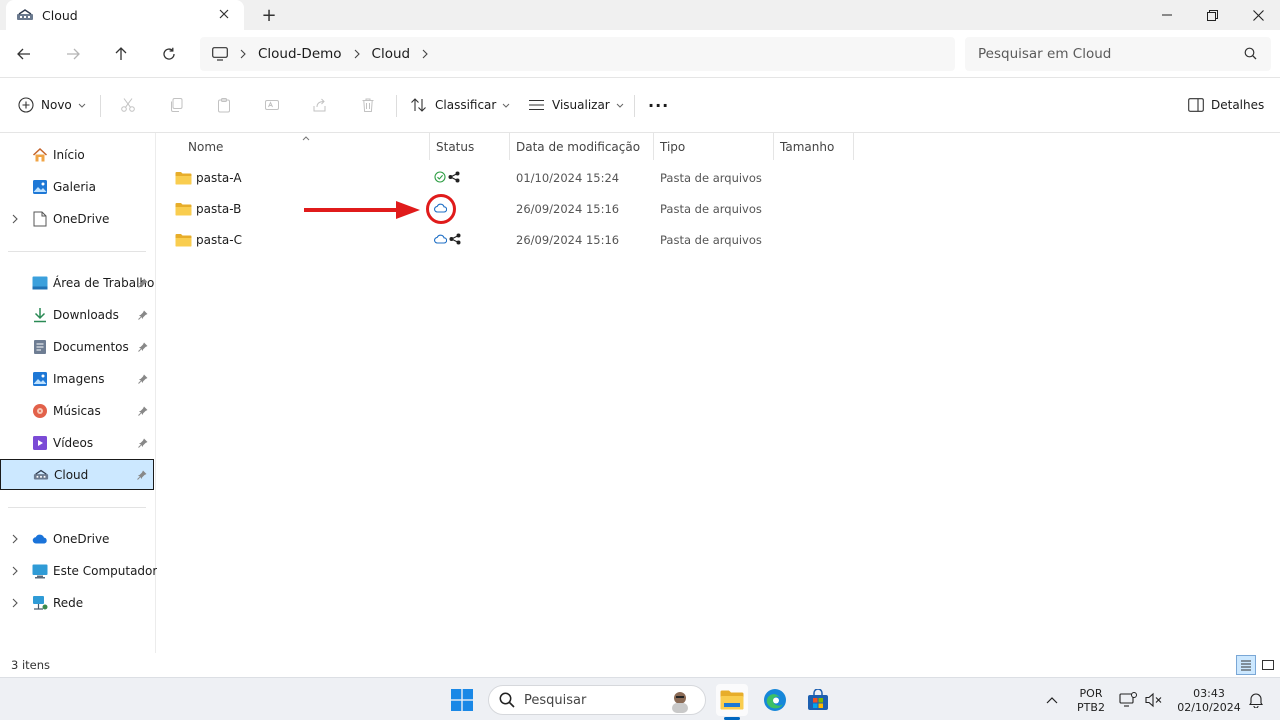  I want to click on clock-date: 02/10/2024, so click(1209, 707).